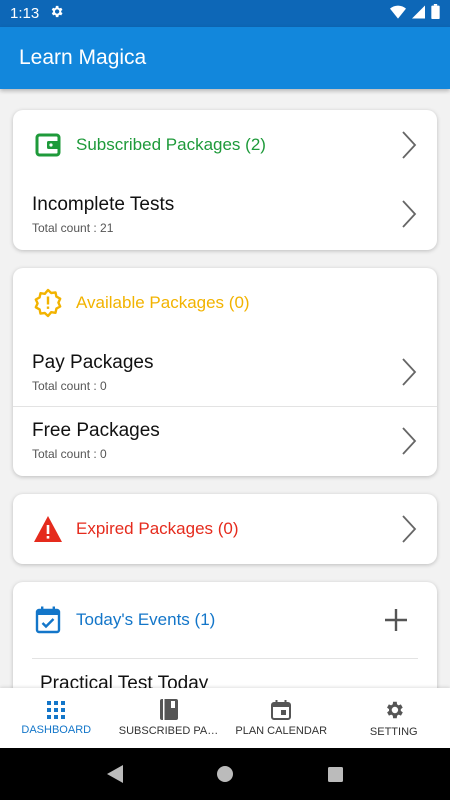 The height and width of the screenshot is (800, 450). Describe the element at coordinates (225, 13) in the screenshot. I see `status-bar: 1:13` at that location.